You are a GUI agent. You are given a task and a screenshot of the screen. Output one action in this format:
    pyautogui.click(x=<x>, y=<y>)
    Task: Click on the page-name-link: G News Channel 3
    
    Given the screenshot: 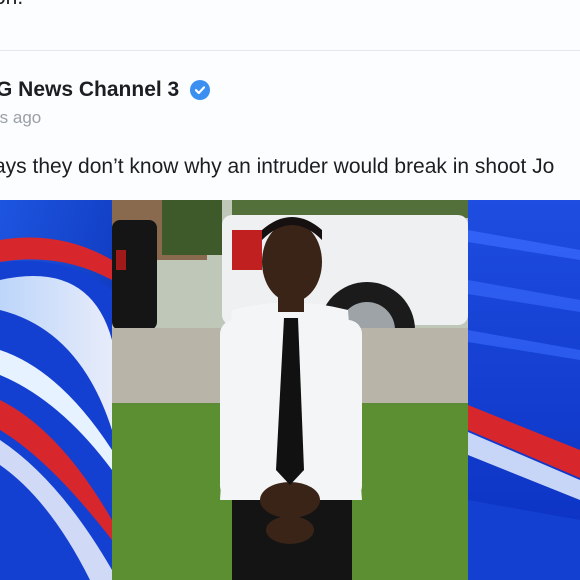 What is the action you would take?
    pyautogui.click(x=89, y=90)
    